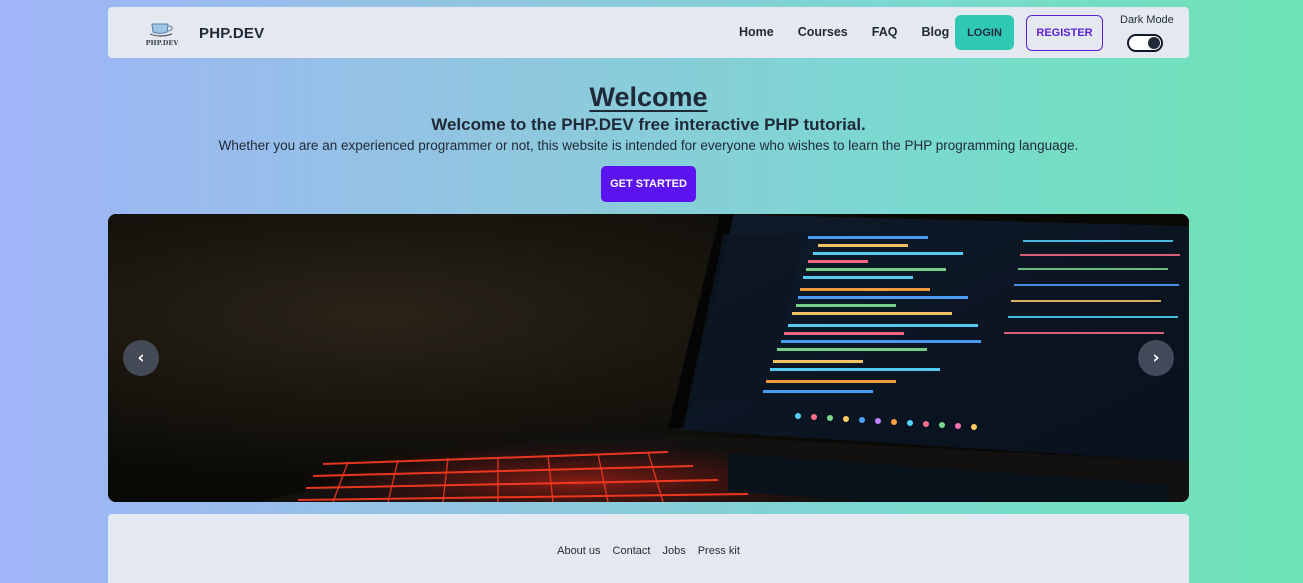 The height and width of the screenshot is (583, 1303). Describe the element at coordinates (1145, 43) in the screenshot. I see `dark-mode-toggle` at that location.